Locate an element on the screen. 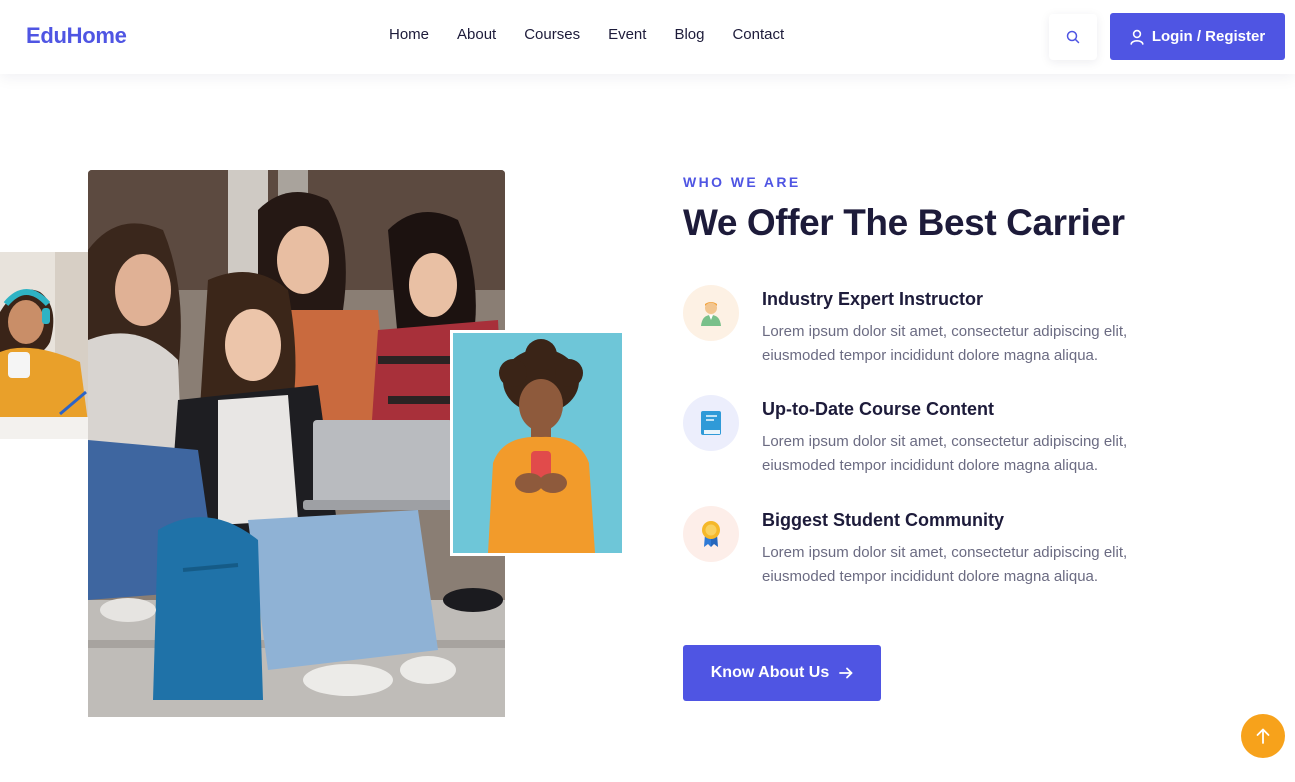 This screenshot has height=782, width=1295. feature-title: Biggest Student Community is located at coordinates (883, 520).